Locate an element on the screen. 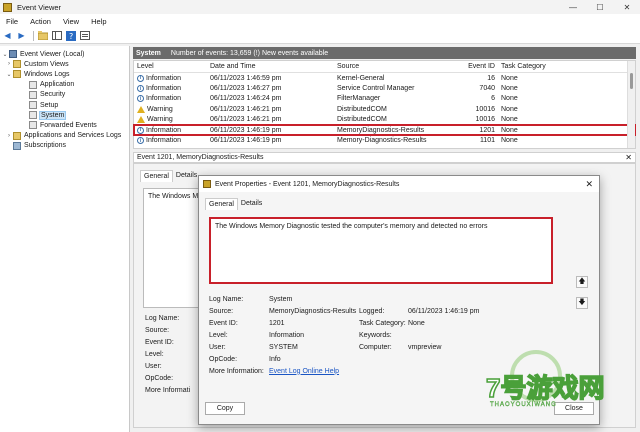 The width and height of the screenshot is (640, 432). minimize-button: — is located at coordinates (573, 7).